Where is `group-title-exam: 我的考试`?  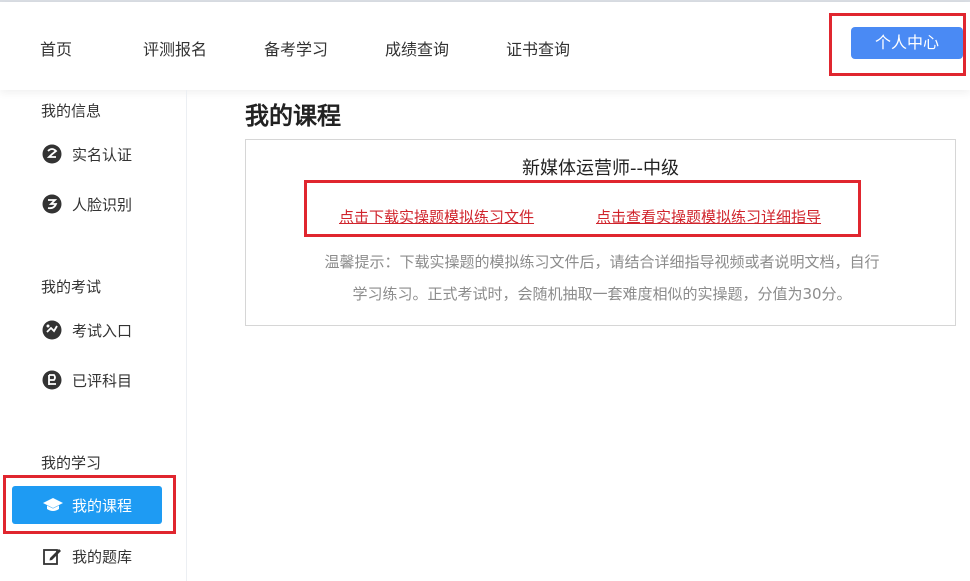
group-title-exam: 我的考试 is located at coordinates (71, 287).